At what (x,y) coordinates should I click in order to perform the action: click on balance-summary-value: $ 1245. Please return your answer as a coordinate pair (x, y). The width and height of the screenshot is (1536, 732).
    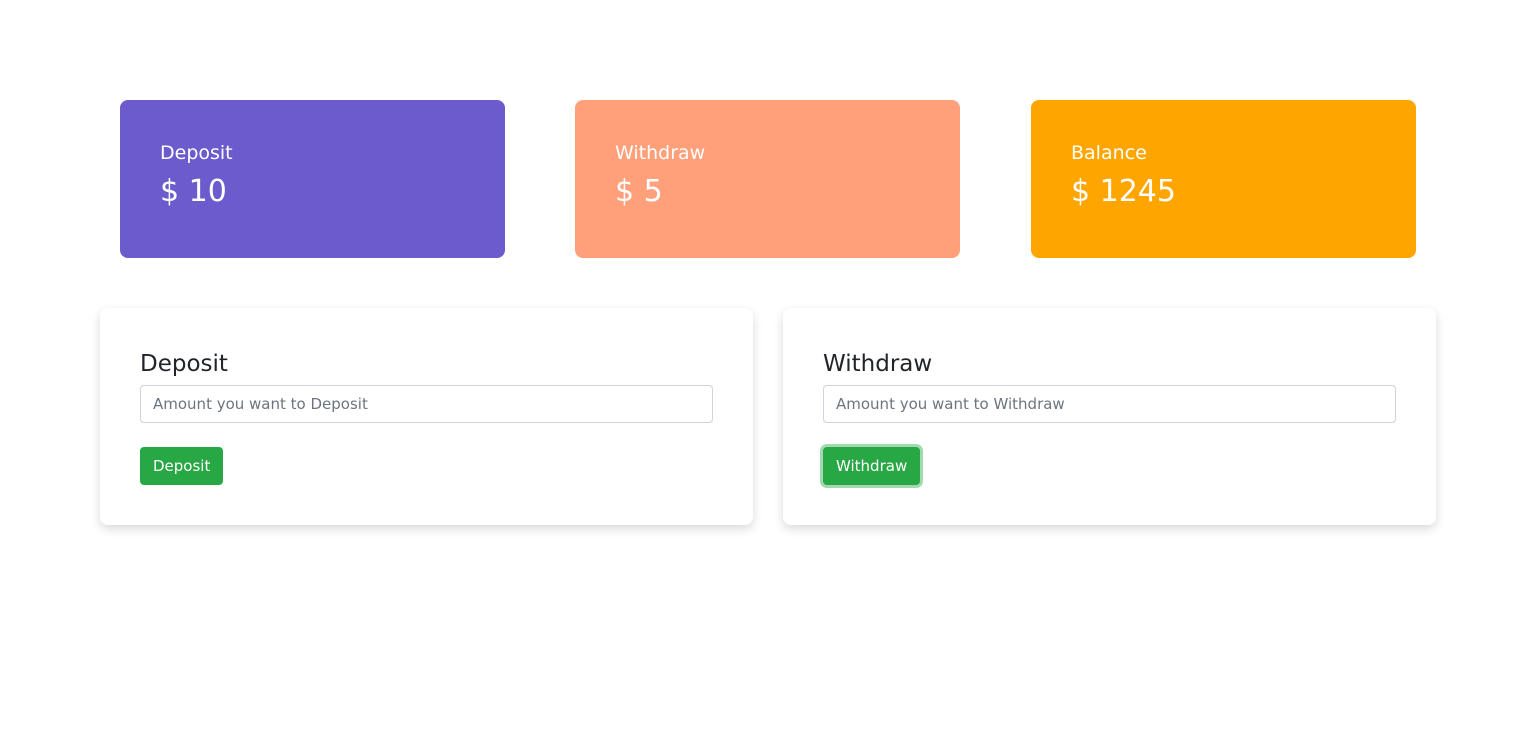
    Looking at the image, I should click on (1123, 191).